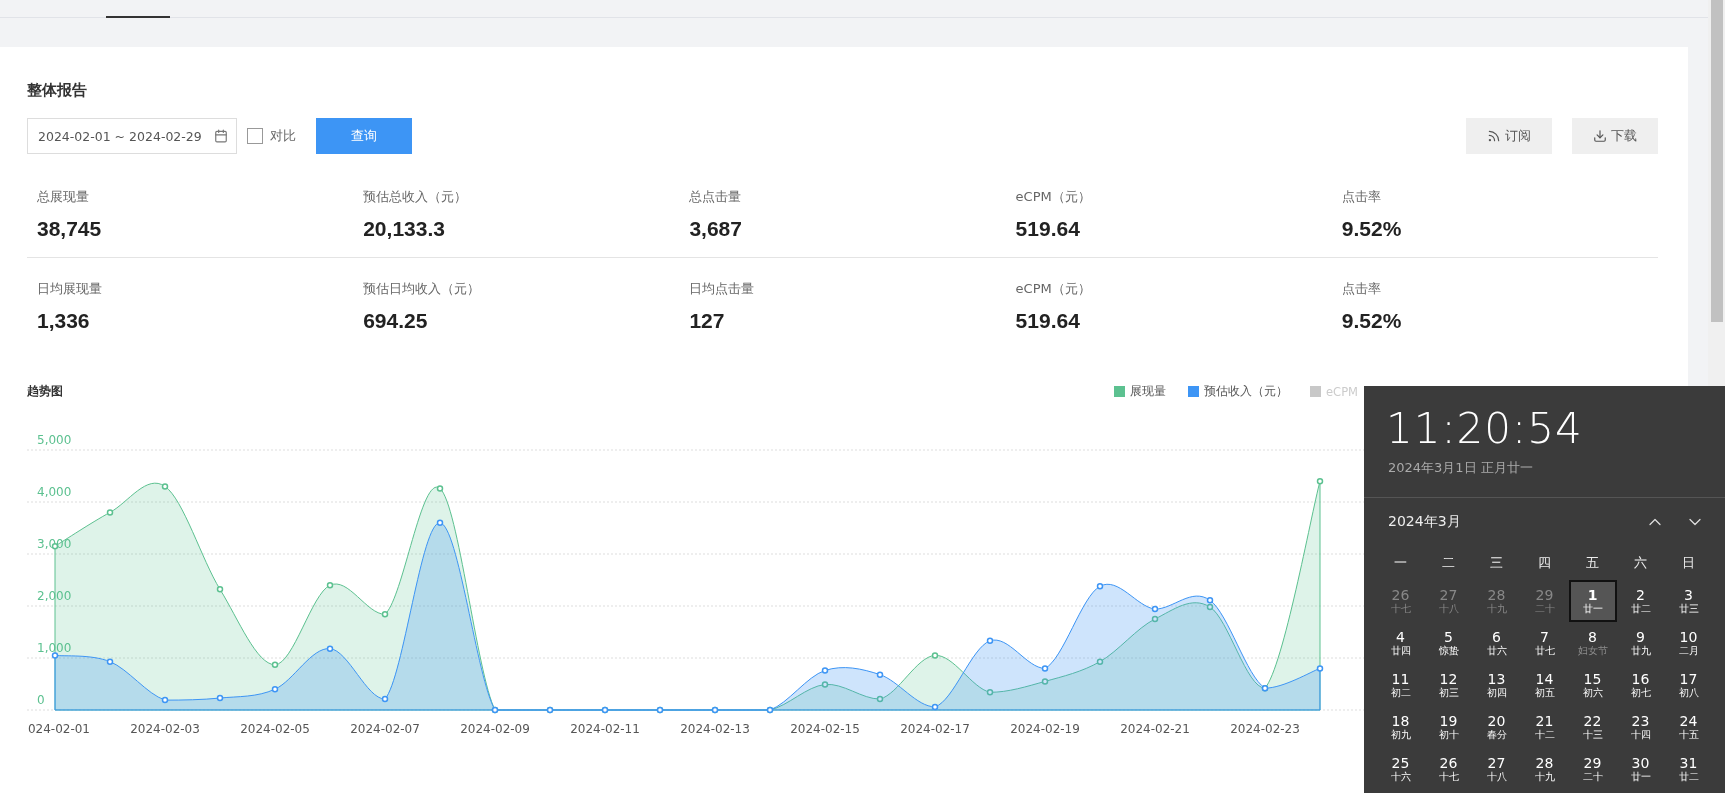  Describe the element at coordinates (57, 90) in the screenshot. I see `report-title: 整体报告` at that location.